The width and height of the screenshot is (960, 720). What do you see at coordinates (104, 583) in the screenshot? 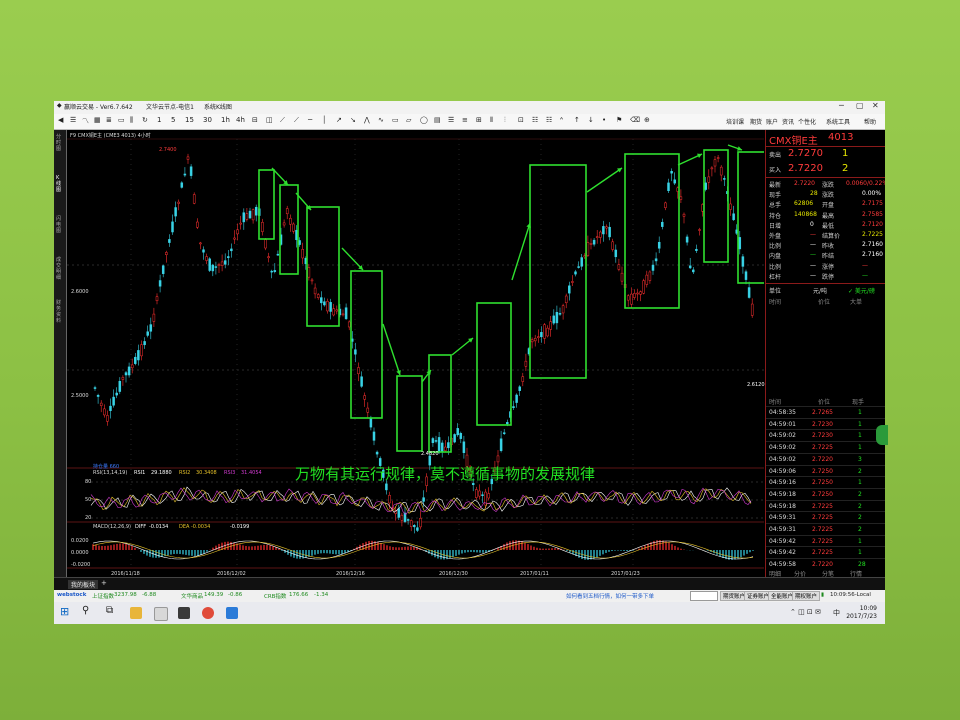
I see `add-tab-icon: +` at bounding box center [104, 583].